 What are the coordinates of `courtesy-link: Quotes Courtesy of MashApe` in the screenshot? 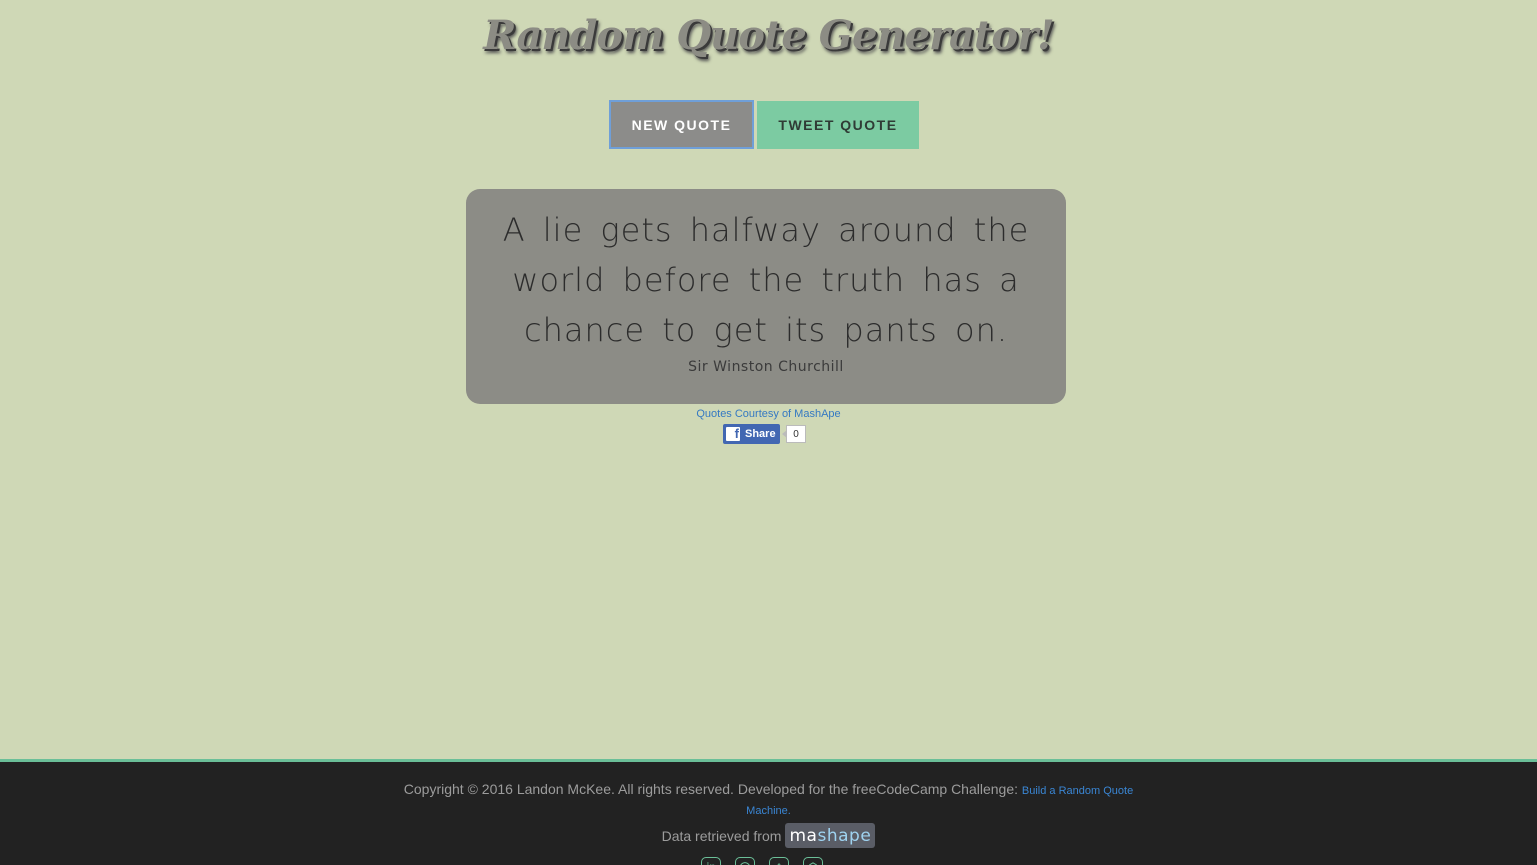 It's located at (768, 414).